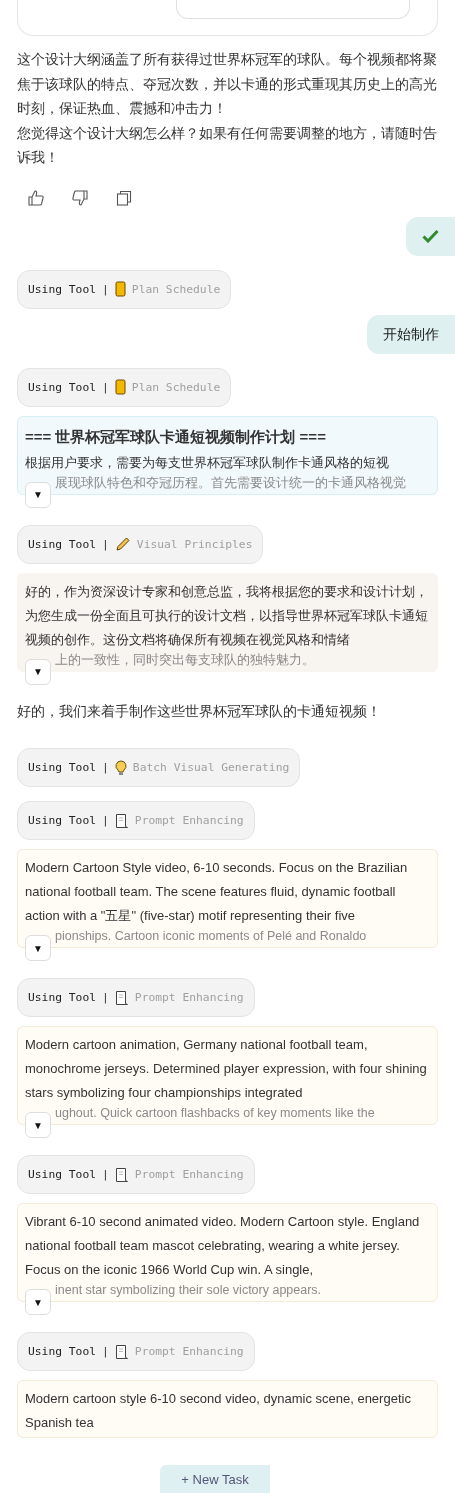  Describe the element at coordinates (215, 1113) in the screenshot. I see `faded-text: ughout. Quick cartoon flashbacks of key moments like the` at that location.